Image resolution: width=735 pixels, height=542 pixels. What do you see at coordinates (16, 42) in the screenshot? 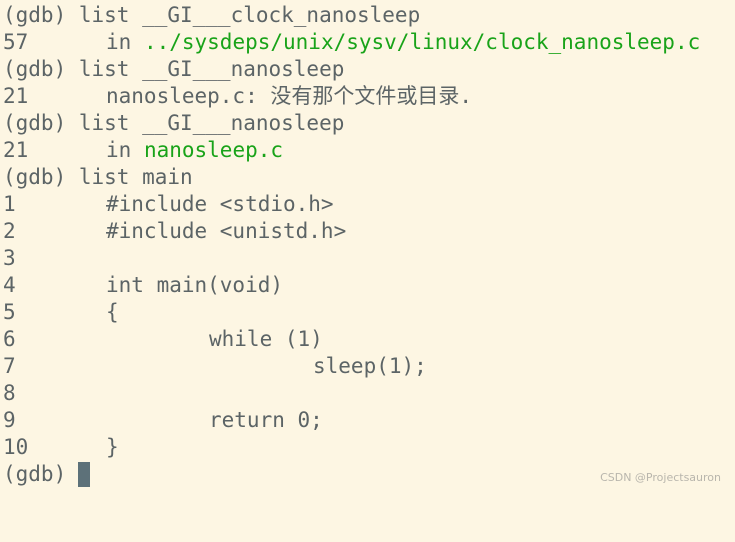
I see `line-number: 57` at bounding box center [16, 42].